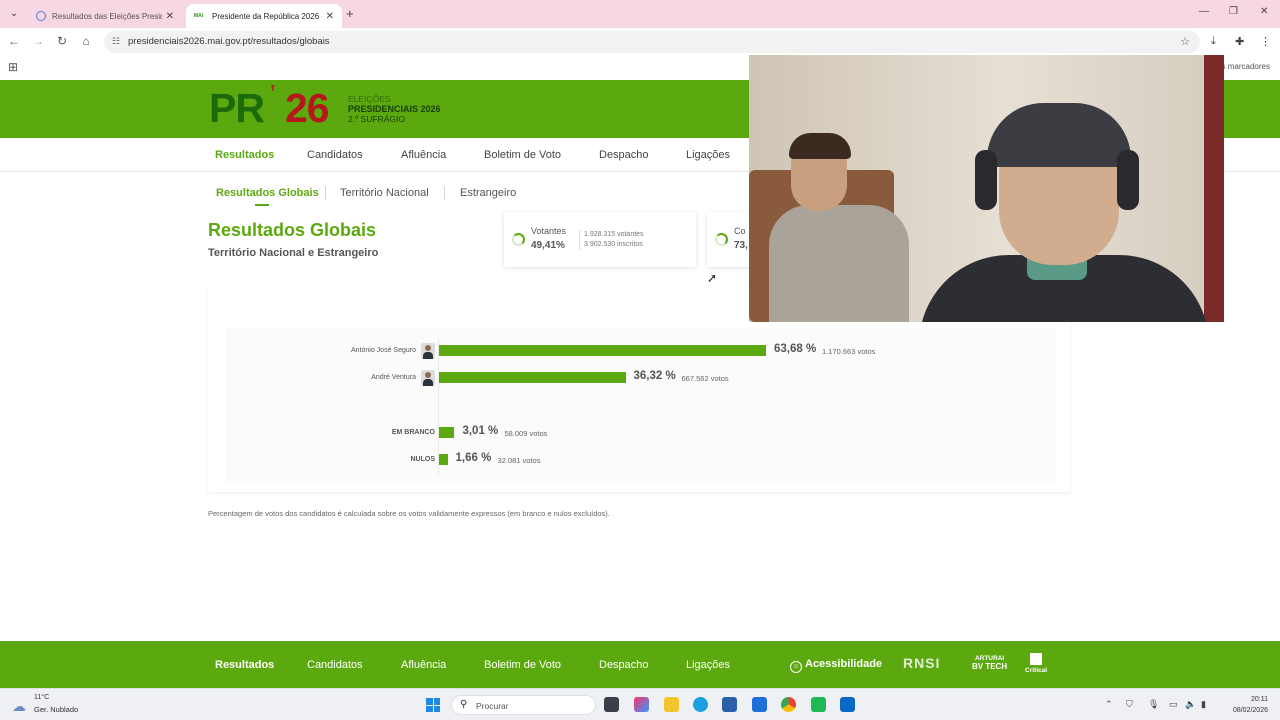  What do you see at coordinates (1153, 704) in the screenshot?
I see `tray-microphone-icon: 🎙` at bounding box center [1153, 704].